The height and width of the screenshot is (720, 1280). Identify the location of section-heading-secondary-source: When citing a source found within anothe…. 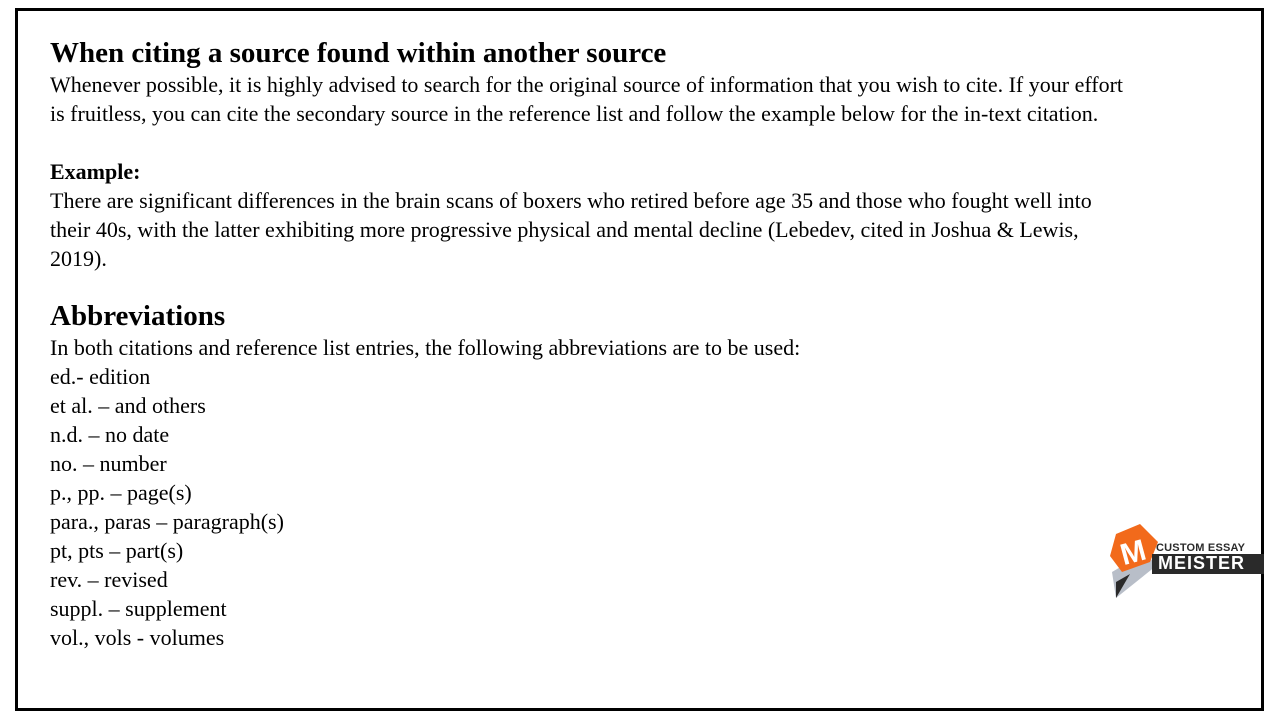
(358, 53).